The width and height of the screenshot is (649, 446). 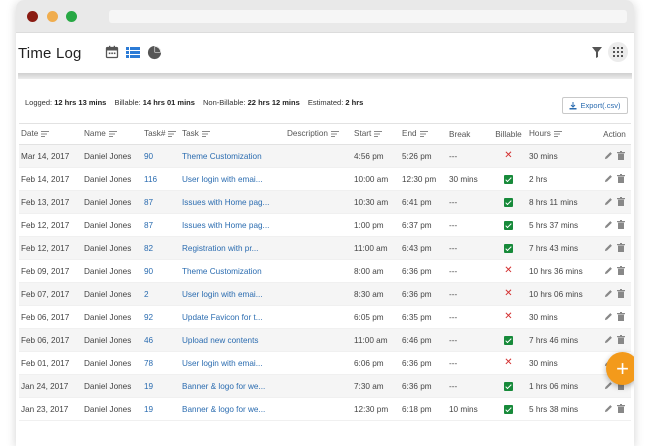 I want to click on date-cell: Feb 12, 2017, so click(x=50, y=225).